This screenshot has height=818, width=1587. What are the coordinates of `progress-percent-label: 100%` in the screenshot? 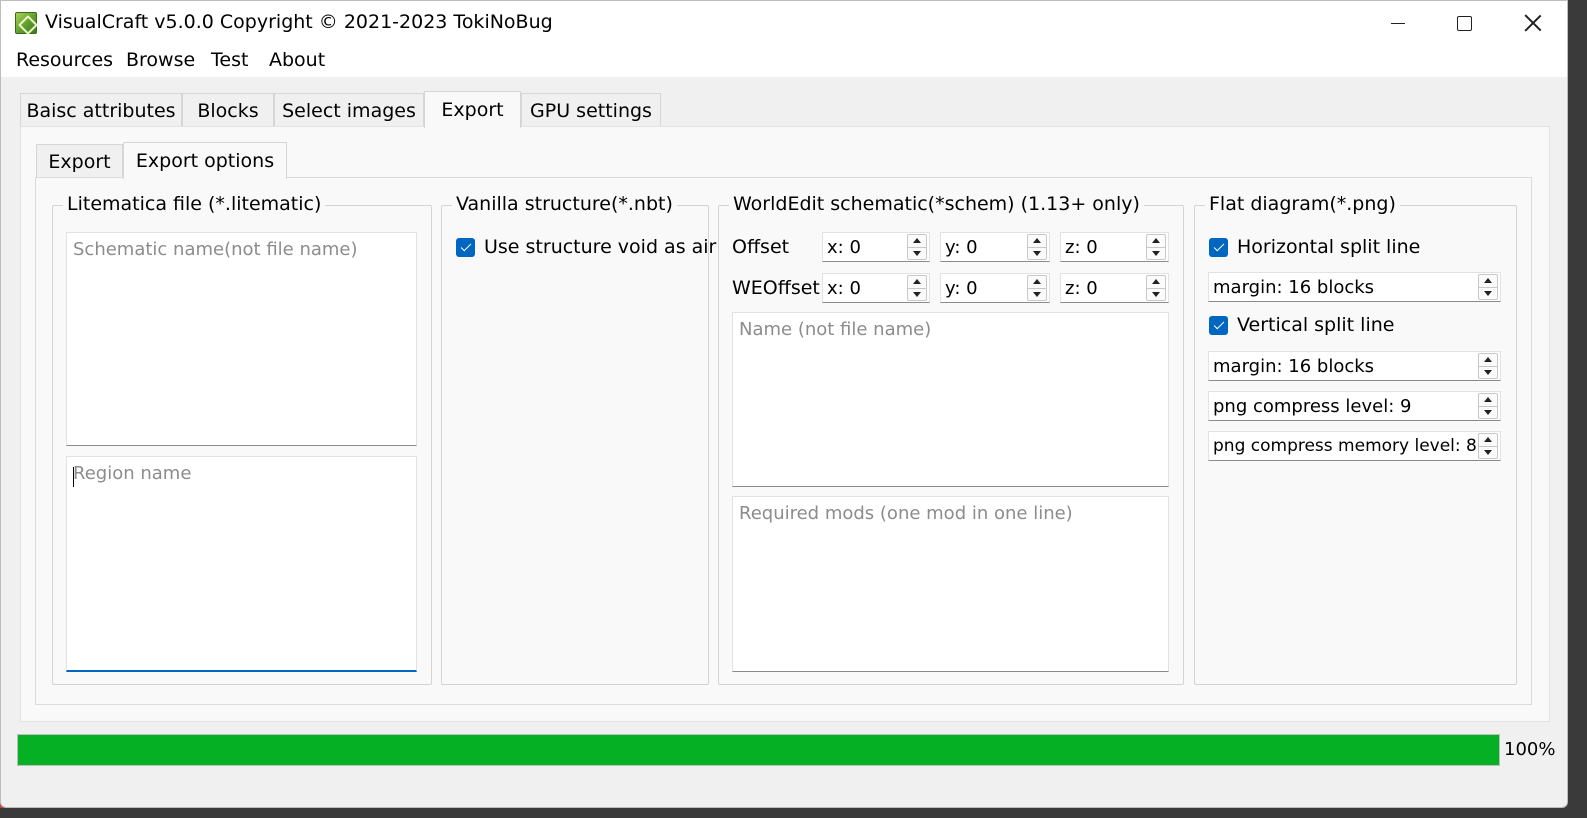 It's located at (1530, 749).